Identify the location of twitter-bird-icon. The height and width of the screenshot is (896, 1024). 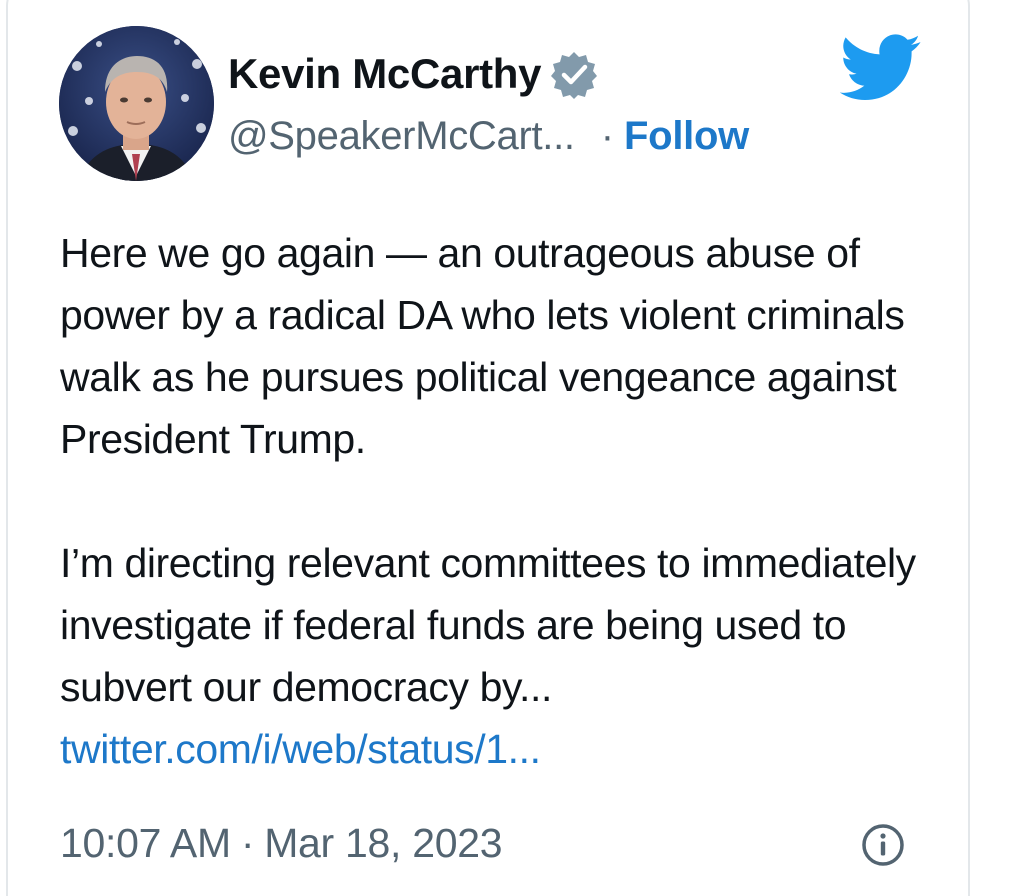
(880, 68).